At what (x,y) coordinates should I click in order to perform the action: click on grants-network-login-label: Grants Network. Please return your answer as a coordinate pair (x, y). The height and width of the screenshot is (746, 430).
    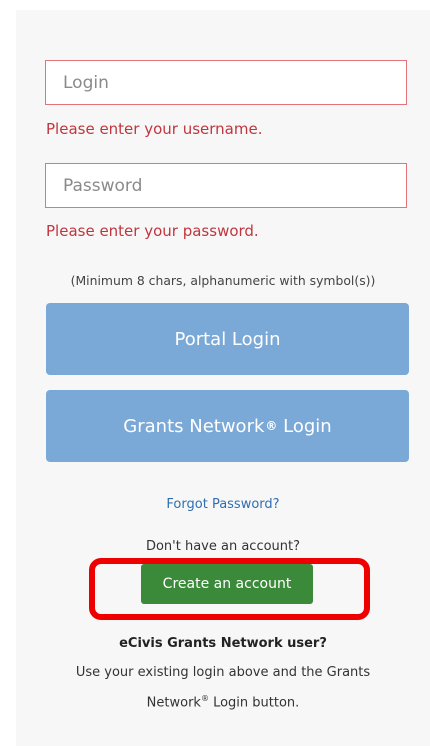
    Looking at the image, I should click on (194, 426).